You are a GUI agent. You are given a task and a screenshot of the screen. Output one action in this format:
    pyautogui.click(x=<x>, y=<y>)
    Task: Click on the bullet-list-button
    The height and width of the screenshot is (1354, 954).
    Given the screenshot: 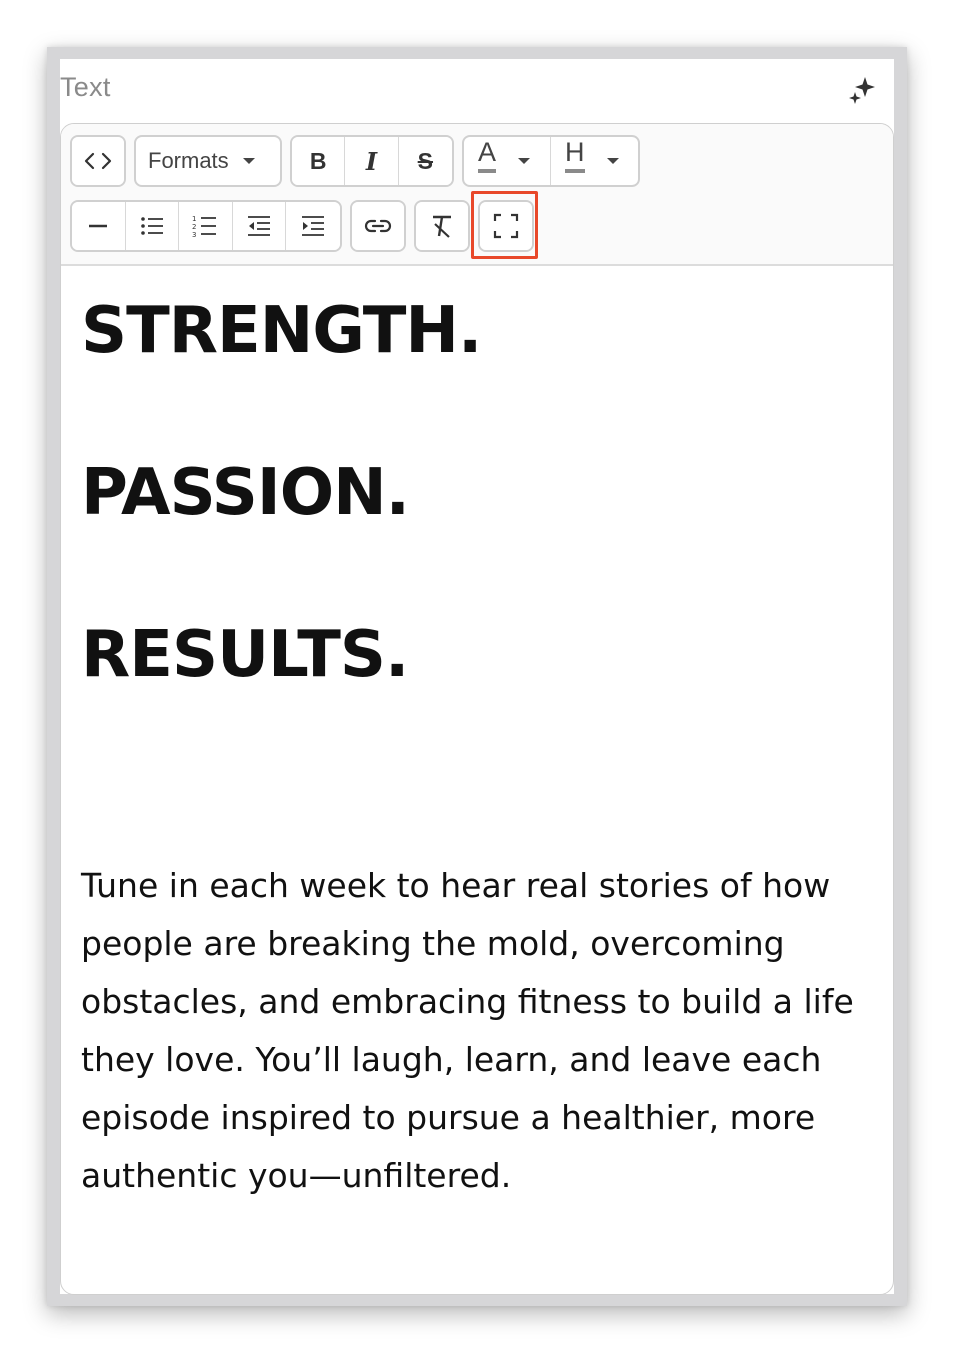 What is the action you would take?
    pyautogui.click(x=152, y=226)
    